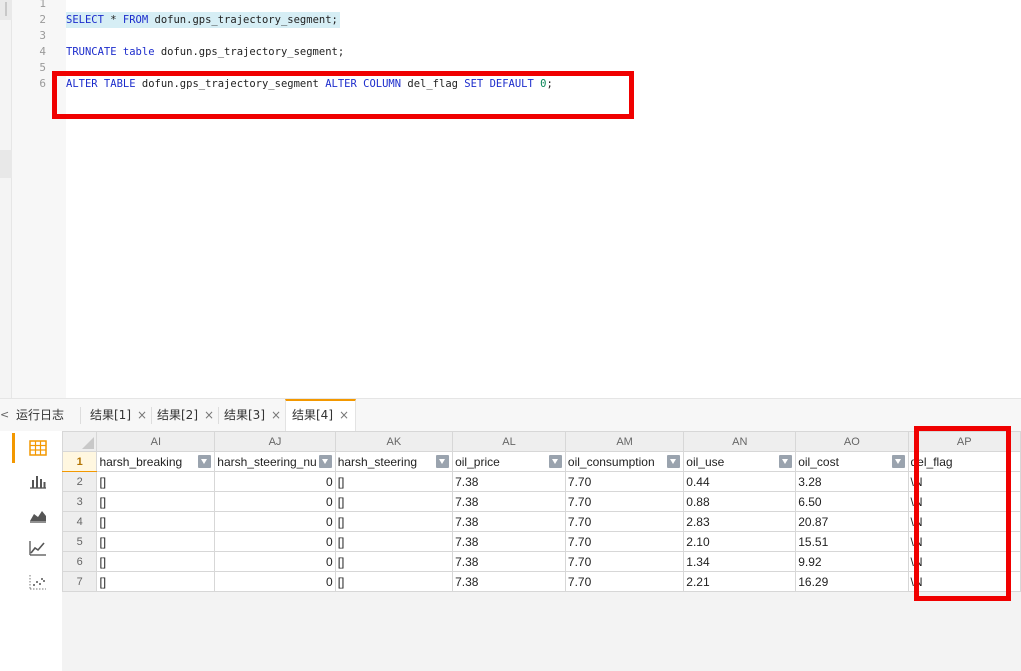  What do you see at coordinates (80, 521) in the screenshot?
I see `row-number: 4` at bounding box center [80, 521].